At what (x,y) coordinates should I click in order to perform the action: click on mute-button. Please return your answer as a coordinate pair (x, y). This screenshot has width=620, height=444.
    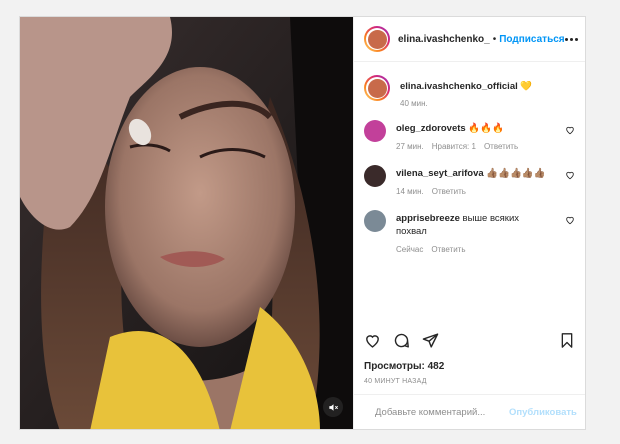
    Looking at the image, I should click on (333, 407).